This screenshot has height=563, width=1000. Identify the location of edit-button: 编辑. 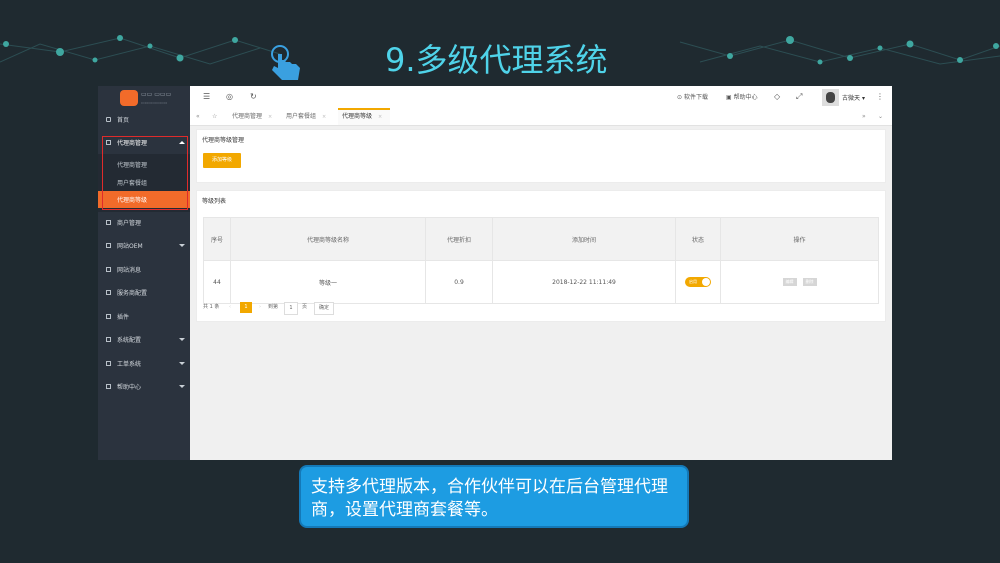
(789, 282).